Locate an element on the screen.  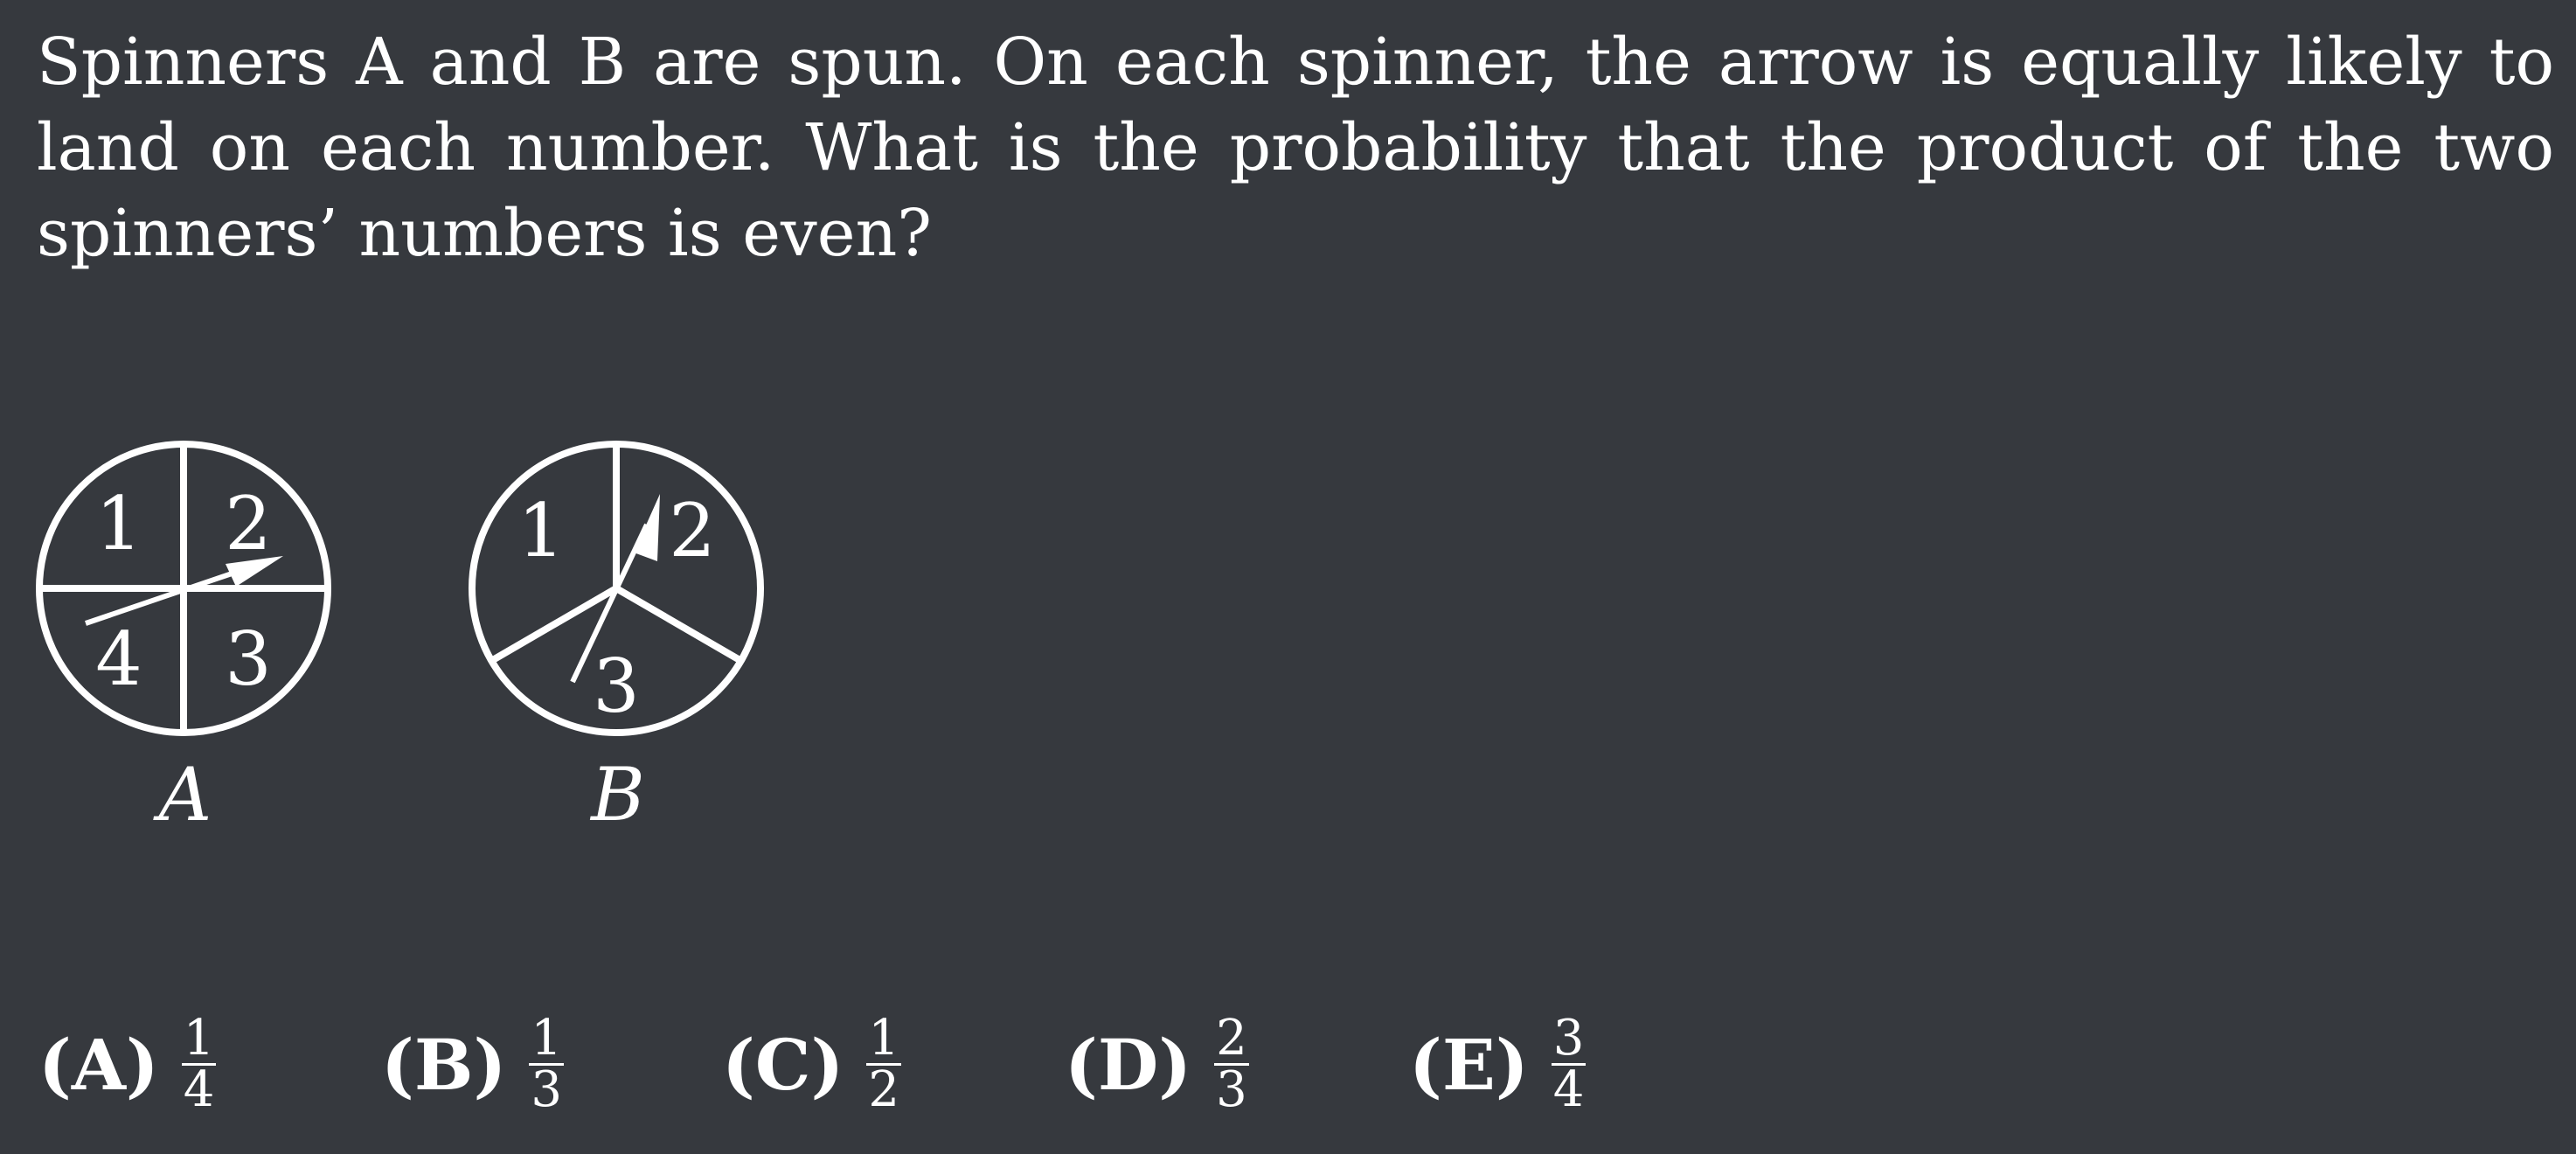
choice-a-numerator: 1 is located at coordinates (199, 1038).